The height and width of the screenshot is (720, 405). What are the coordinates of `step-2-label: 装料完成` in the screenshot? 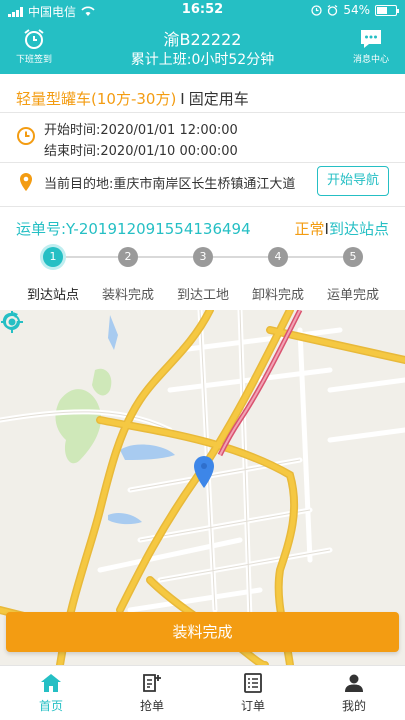 It's located at (127, 295).